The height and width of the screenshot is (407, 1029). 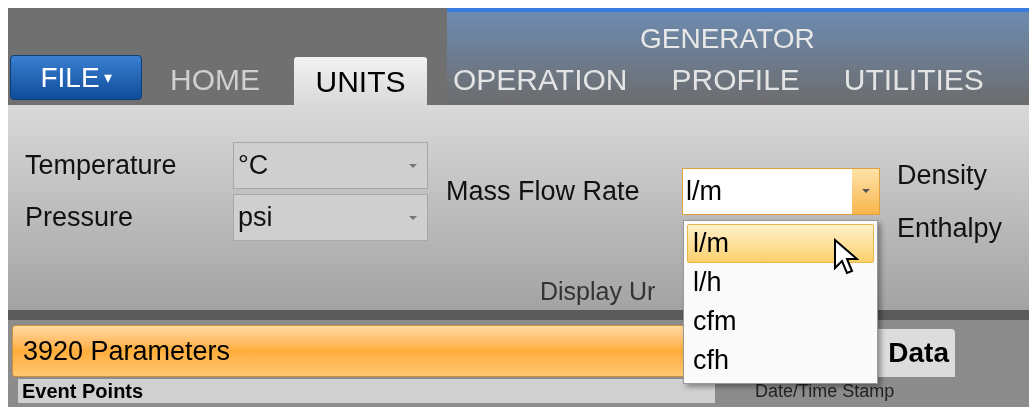 What do you see at coordinates (727, 39) in the screenshot?
I see `tab-group-label: GENERATOR` at bounding box center [727, 39].